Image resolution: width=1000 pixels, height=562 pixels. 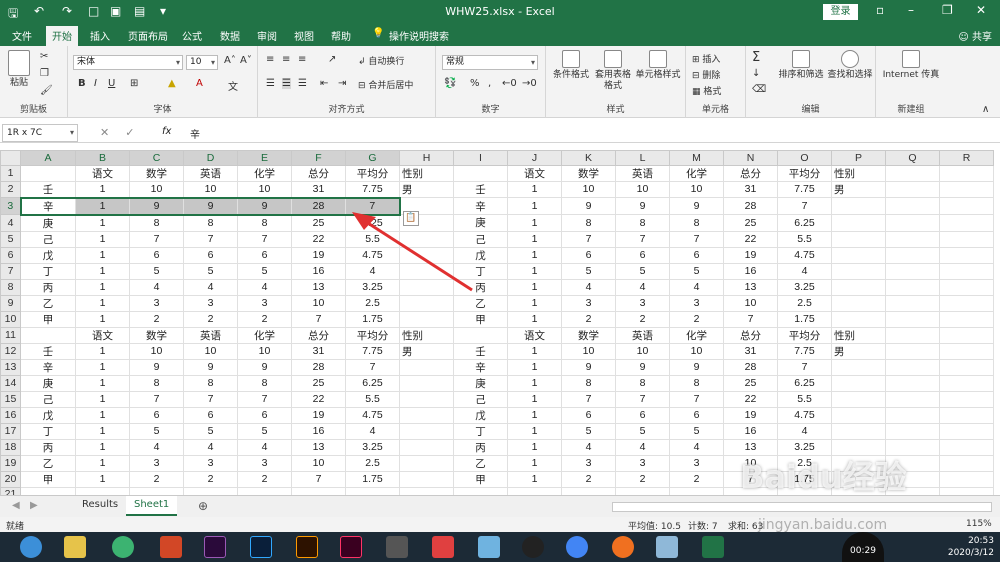 I want to click on paste-button: 粘贴, so click(x=19, y=69).